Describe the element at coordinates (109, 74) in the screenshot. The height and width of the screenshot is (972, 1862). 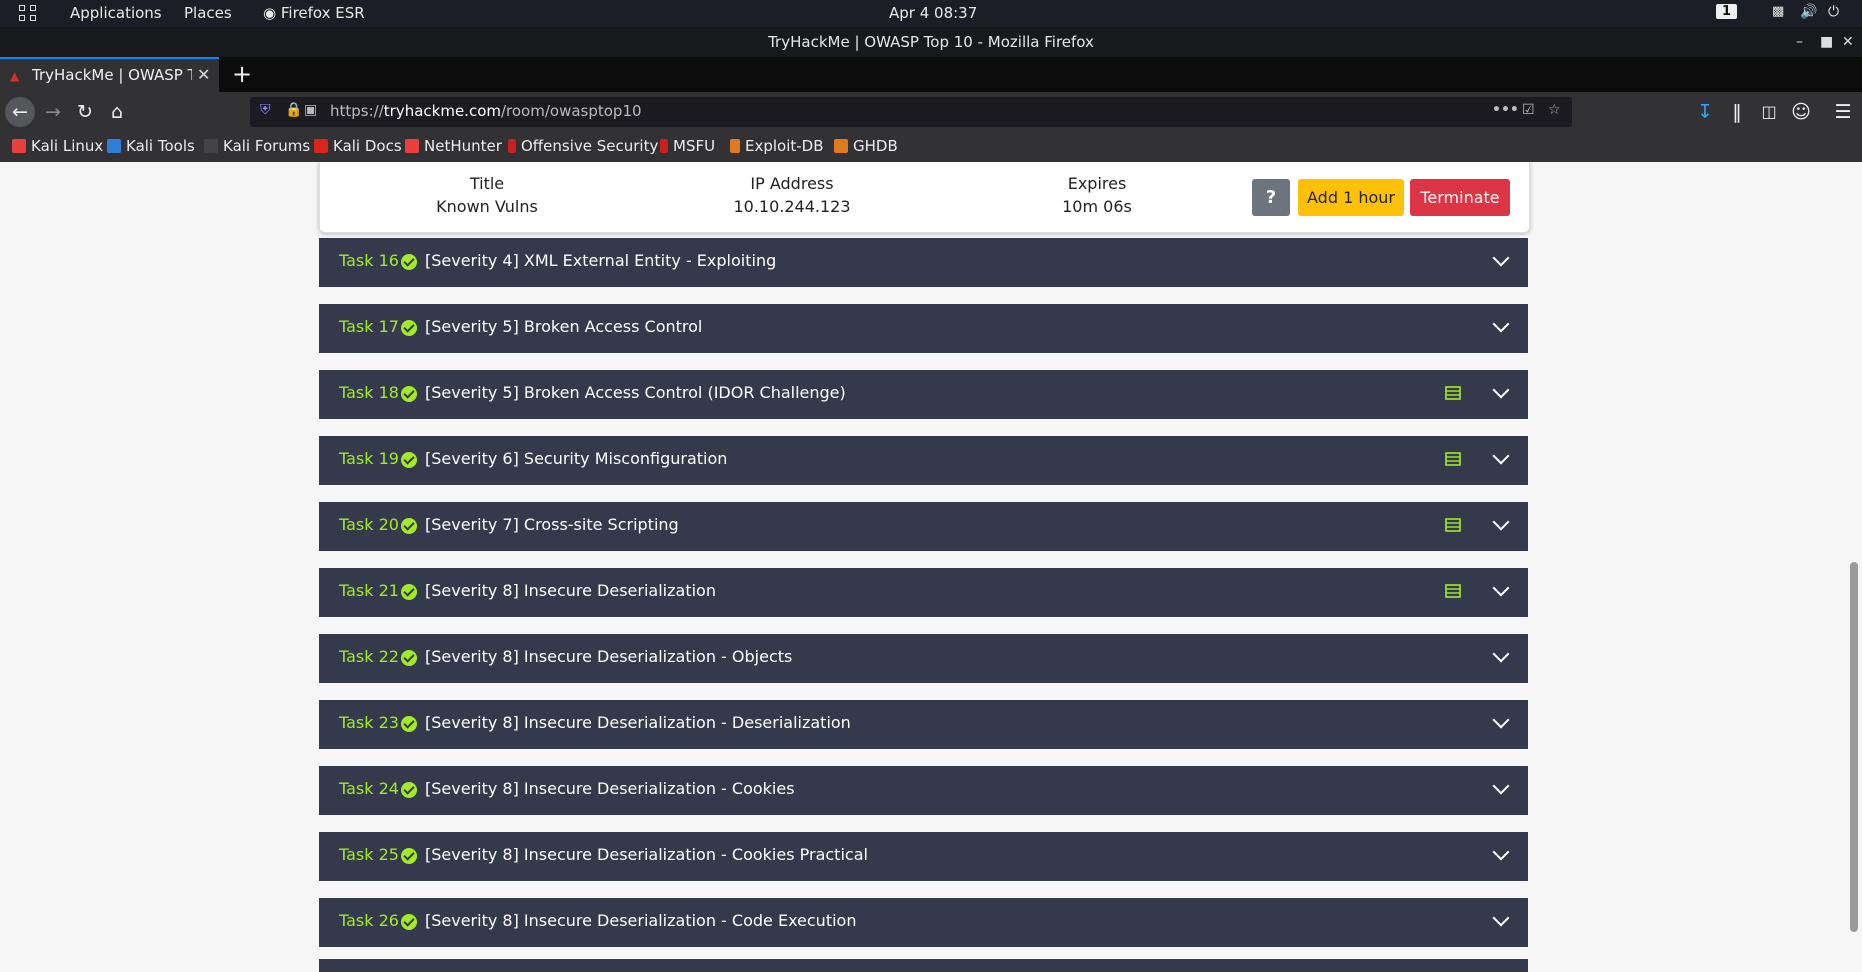
I see `tab-tryhackme: ▲ TryHackMe | OWASP Top 10 ✕` at that location.